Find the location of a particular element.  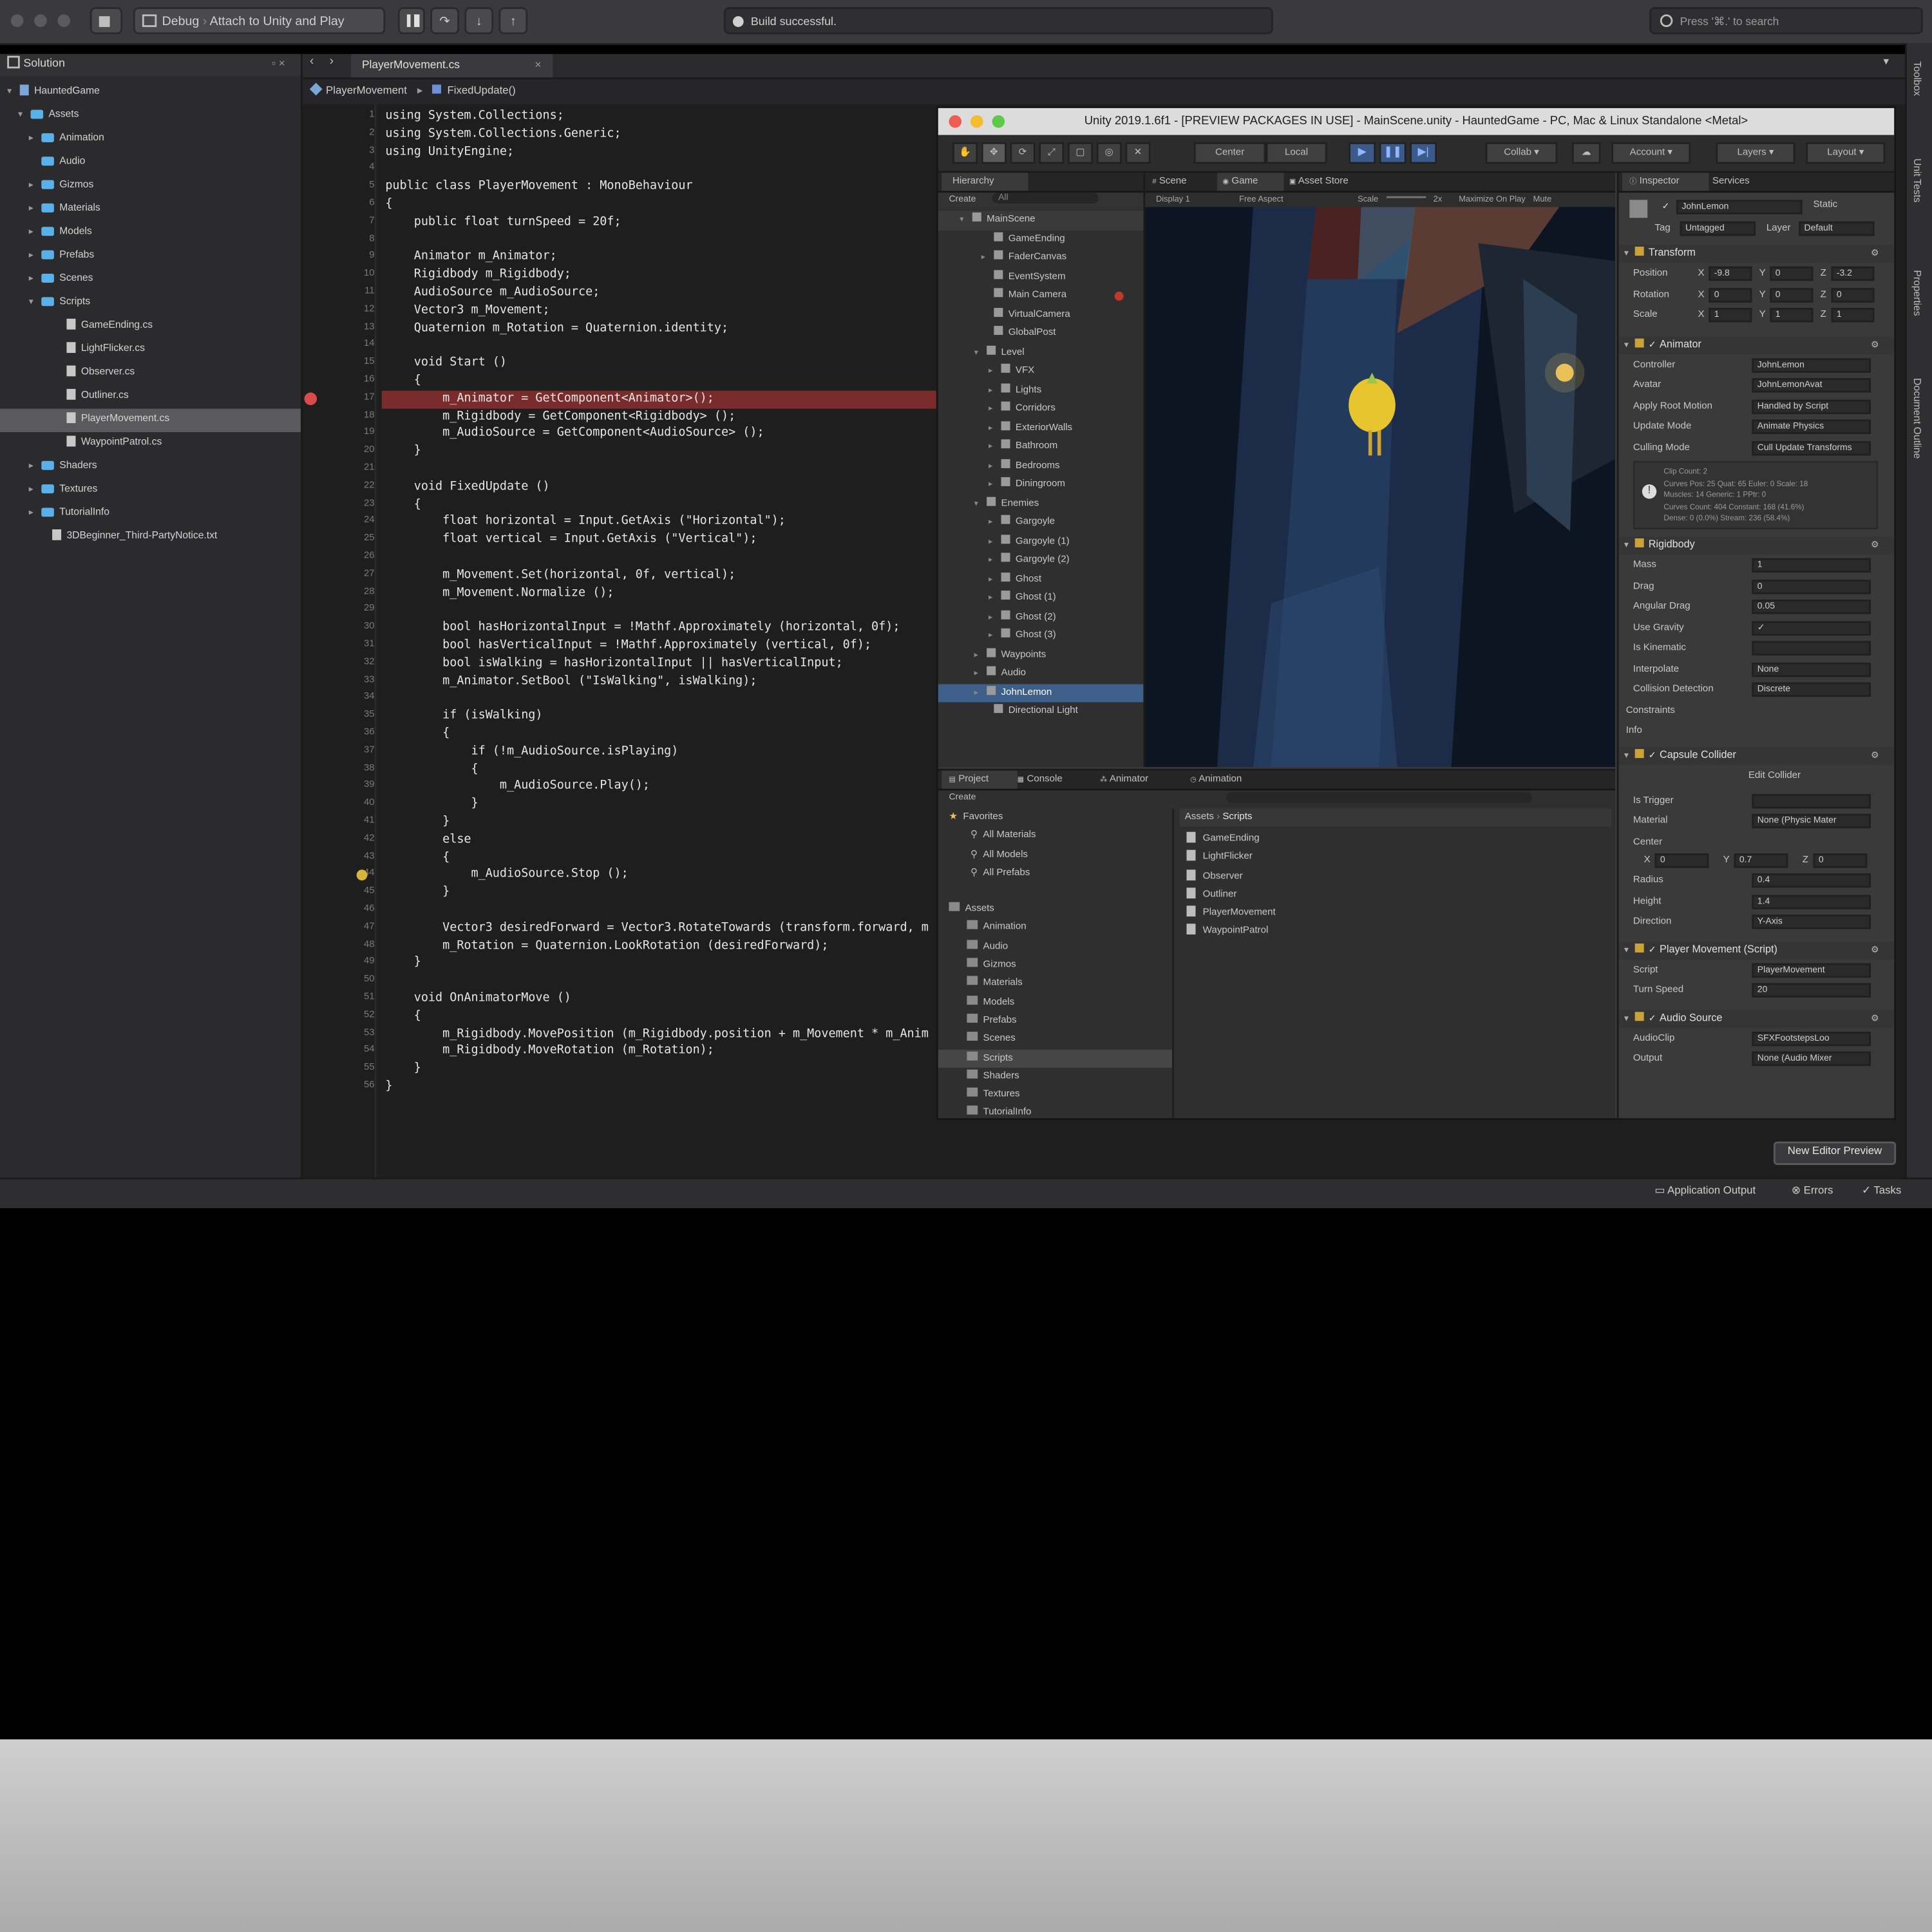

aspect-dropdown: Free Aspect is located at coordinates (1261, 199).